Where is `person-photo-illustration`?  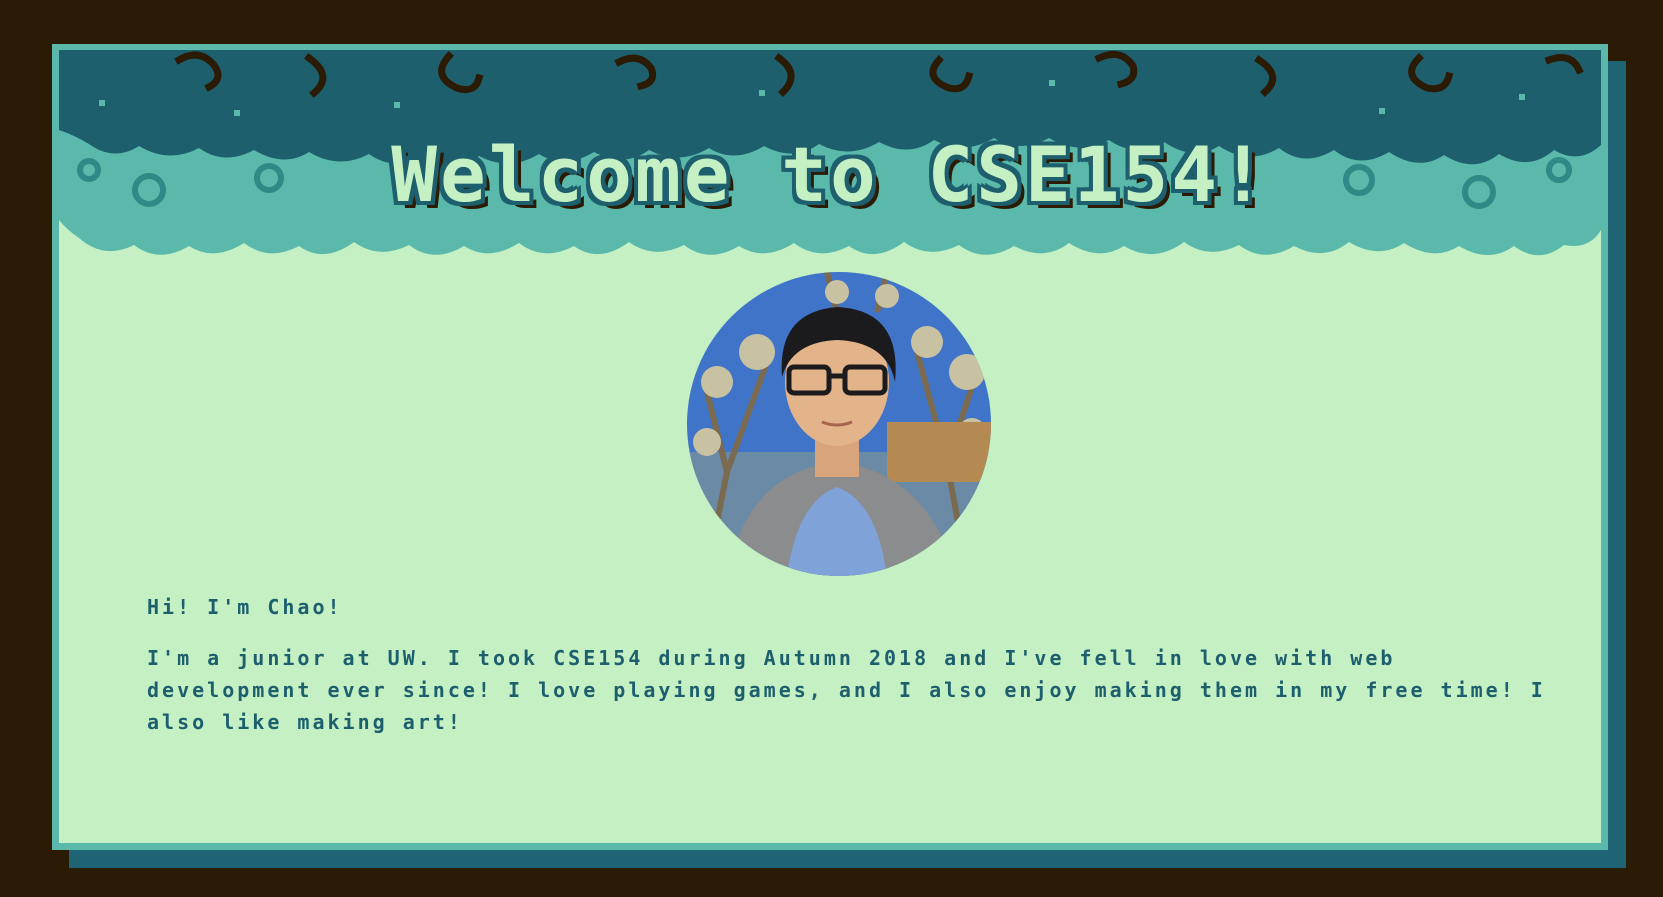 person-photo-illustration is located at coordinates (839, 424).